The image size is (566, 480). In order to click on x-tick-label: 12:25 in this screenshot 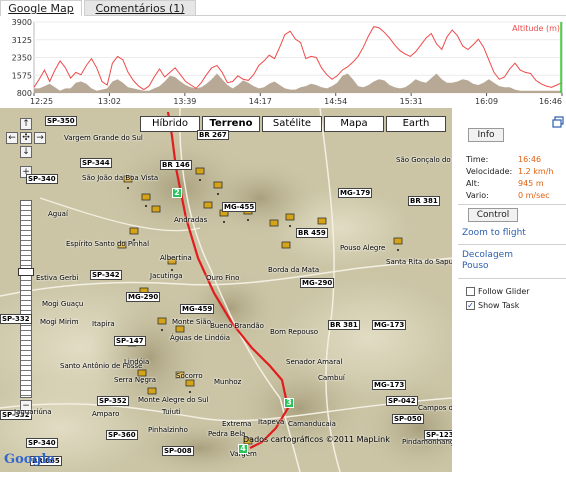, I will do `click(41, 101)`.